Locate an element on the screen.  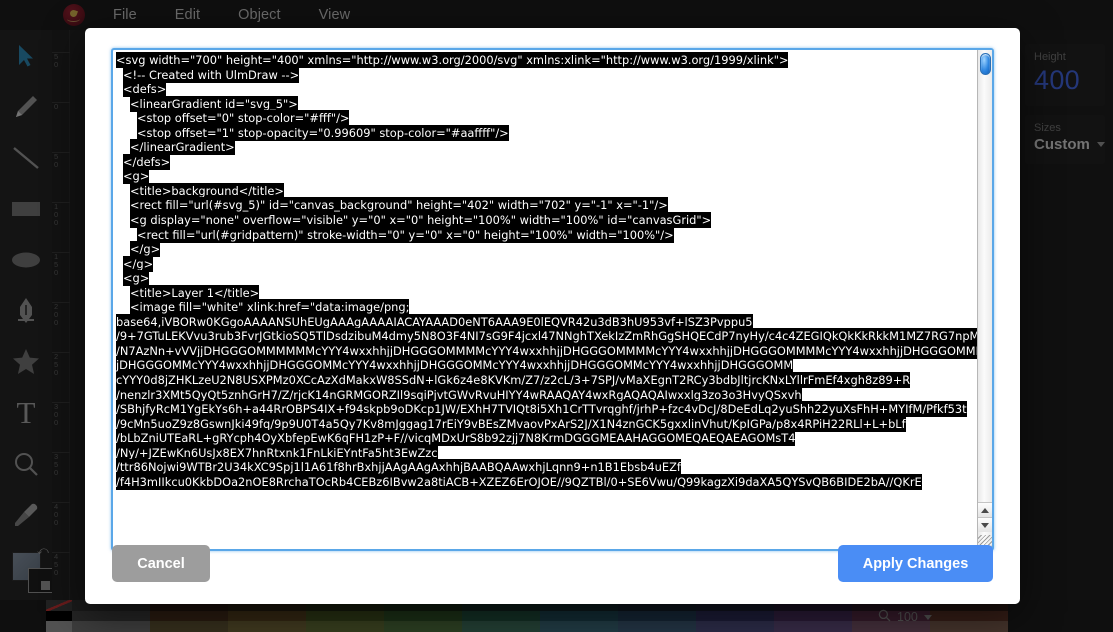
scrollbar-arrows is located at coordinates (985, 517).